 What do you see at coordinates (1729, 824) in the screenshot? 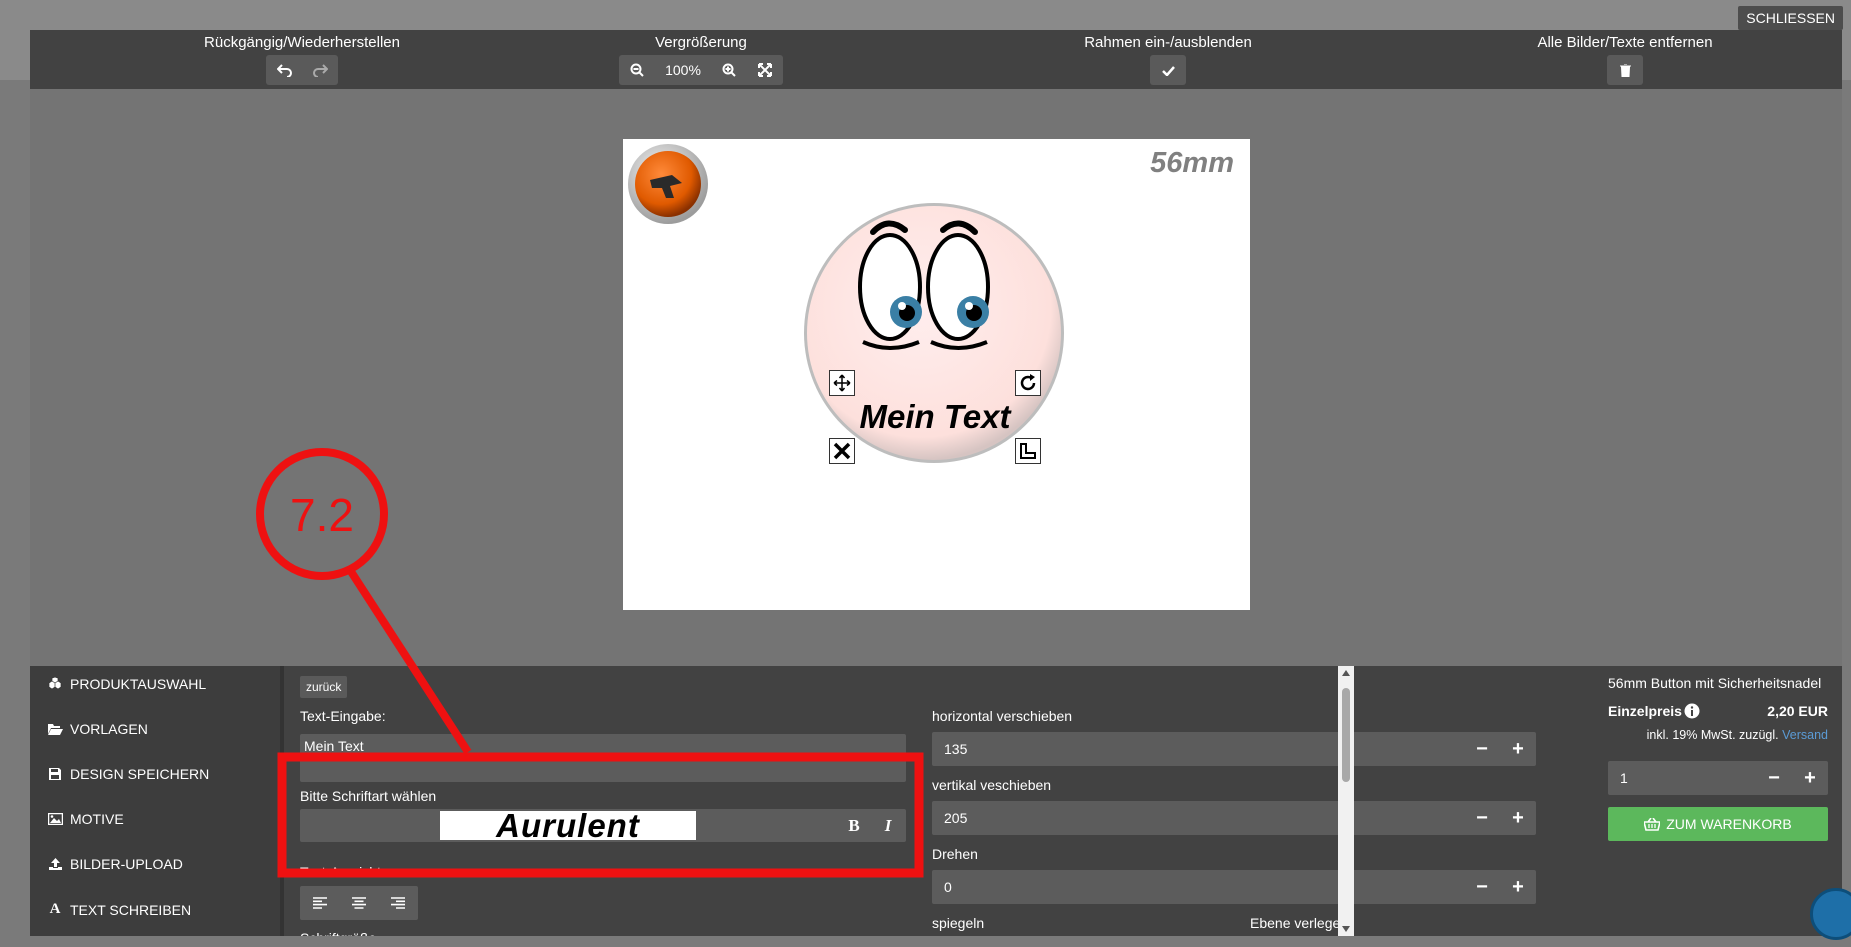
I see `add-to-cart-label: ZUM WARENKORB` at bounding box center [1729, 824].